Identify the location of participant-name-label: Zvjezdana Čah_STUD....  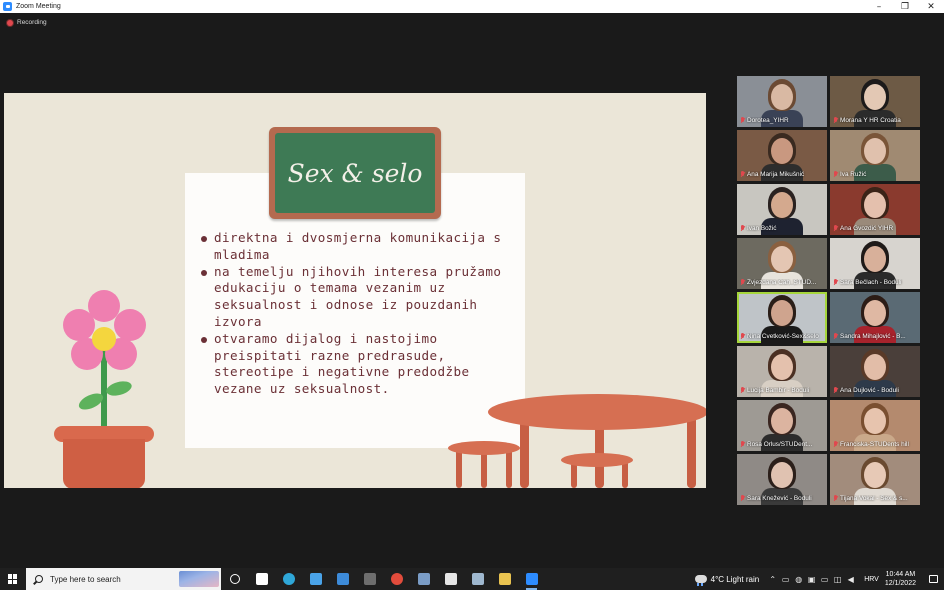
(782, 282).